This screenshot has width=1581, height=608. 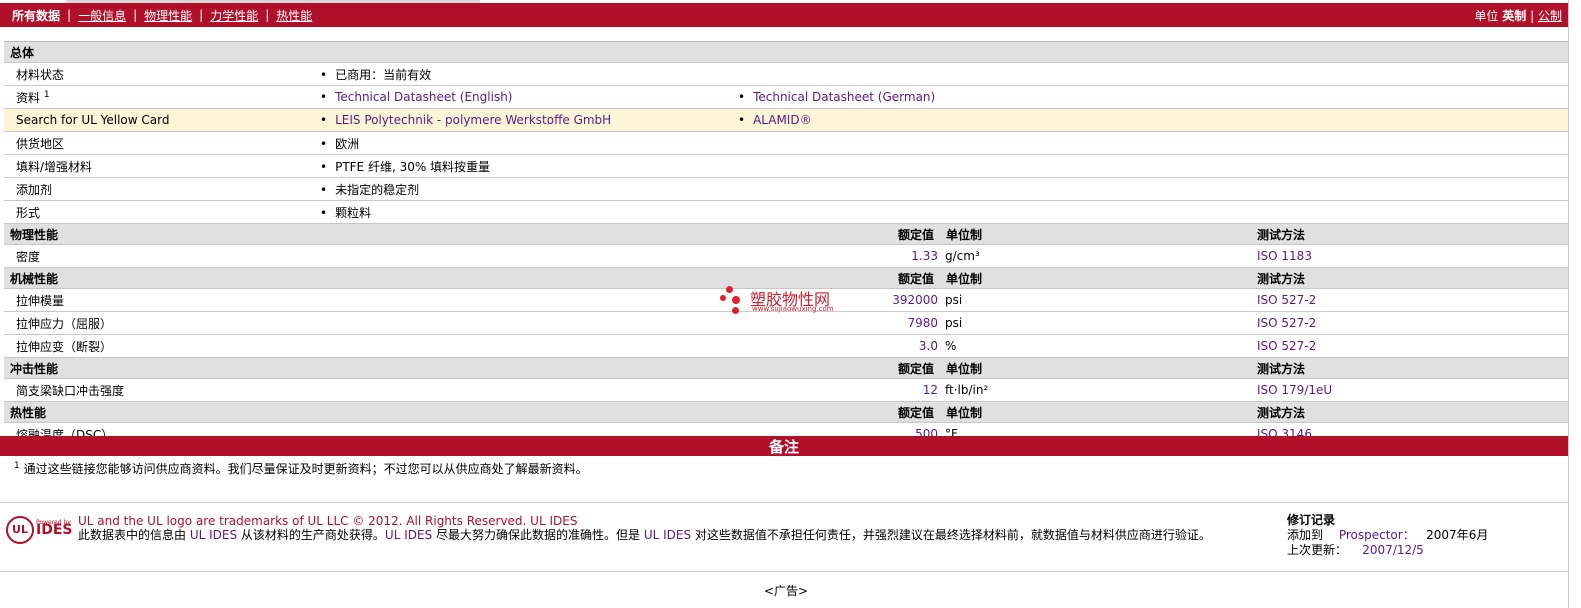 I want to click on disclaimer-text: 尽最大努力确保此数据的准确性。但是, so click(x=538, y=535).